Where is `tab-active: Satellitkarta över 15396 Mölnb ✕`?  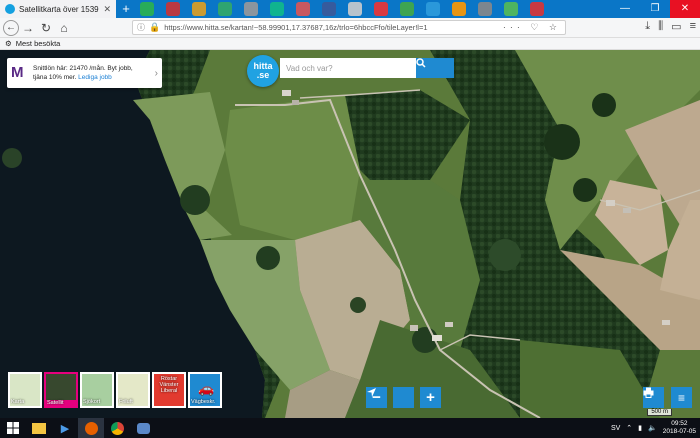 tab-active: Satellitkarta över 15396 Mölnb ✕ is located at coordinates (58, 9).